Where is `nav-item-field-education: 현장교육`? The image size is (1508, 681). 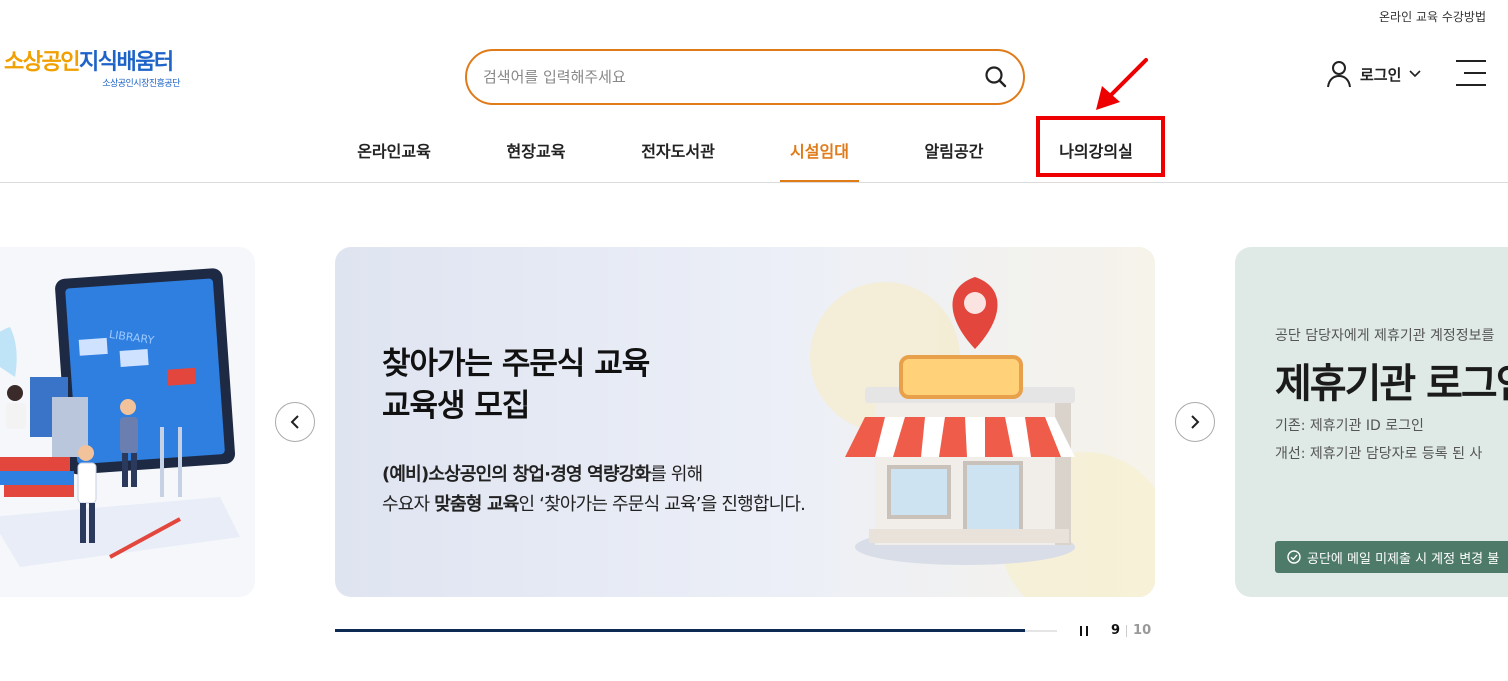
nav-item-field-education: 현장교육 is located at coordinates (536, 150).